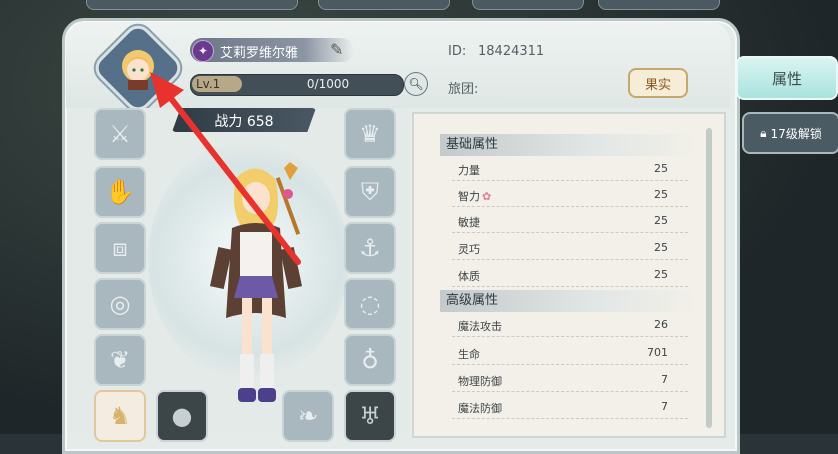 This screenshot has height=454, width=838. I want to click on annotation-arrow, so click(225, 168).